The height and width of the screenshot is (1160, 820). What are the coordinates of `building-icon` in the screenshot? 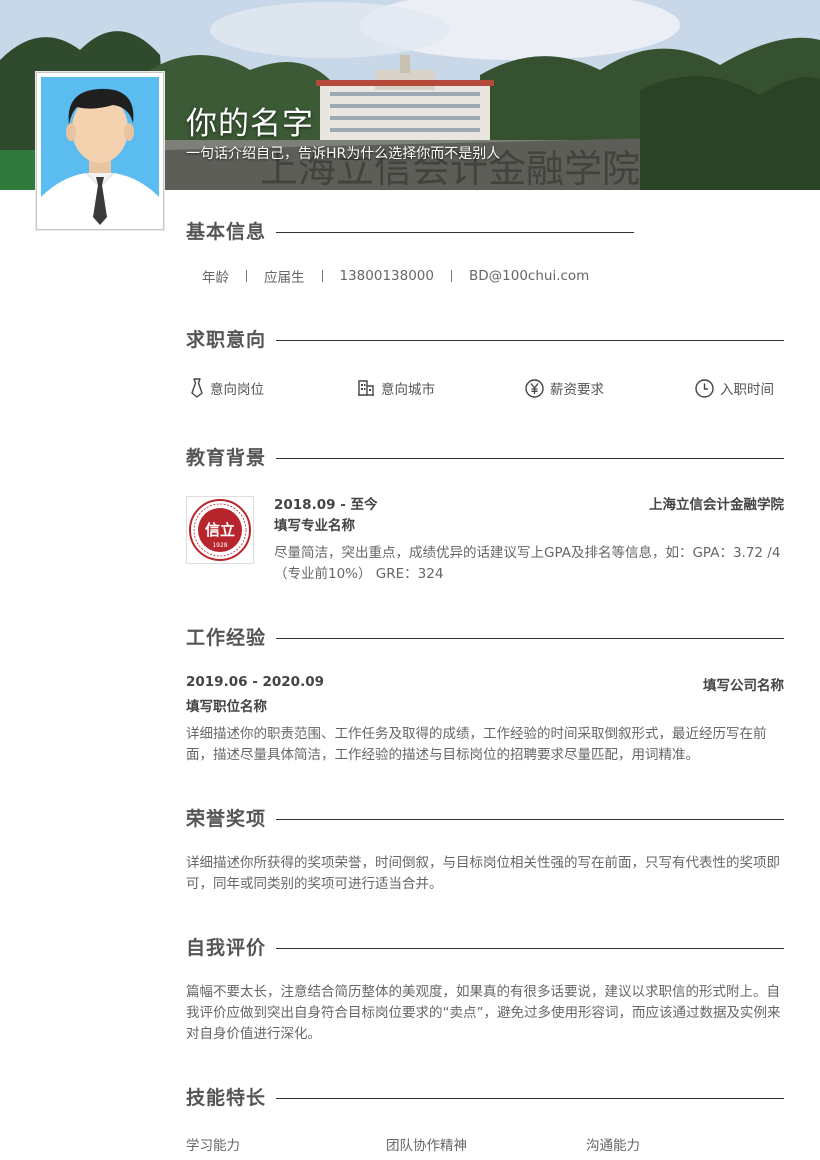 It's located at (366, 388).